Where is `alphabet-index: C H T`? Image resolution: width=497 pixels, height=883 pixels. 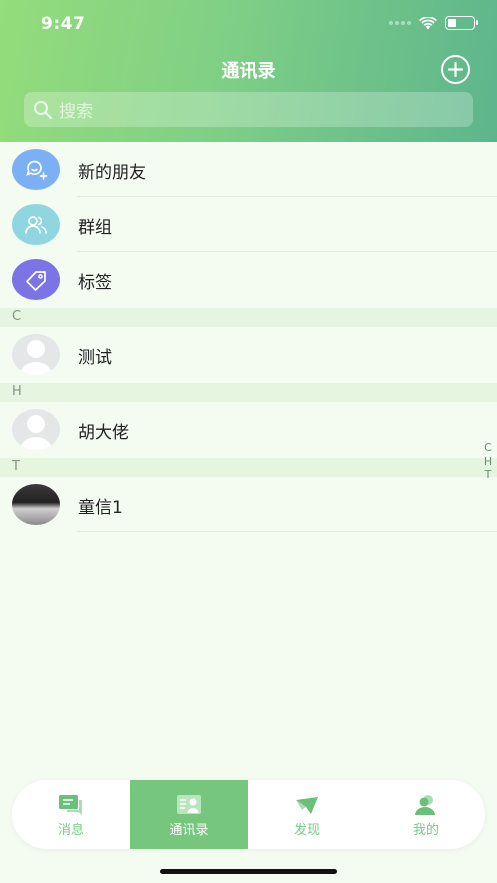 alphabet-index: C H T is located at coordinates (488, 461).